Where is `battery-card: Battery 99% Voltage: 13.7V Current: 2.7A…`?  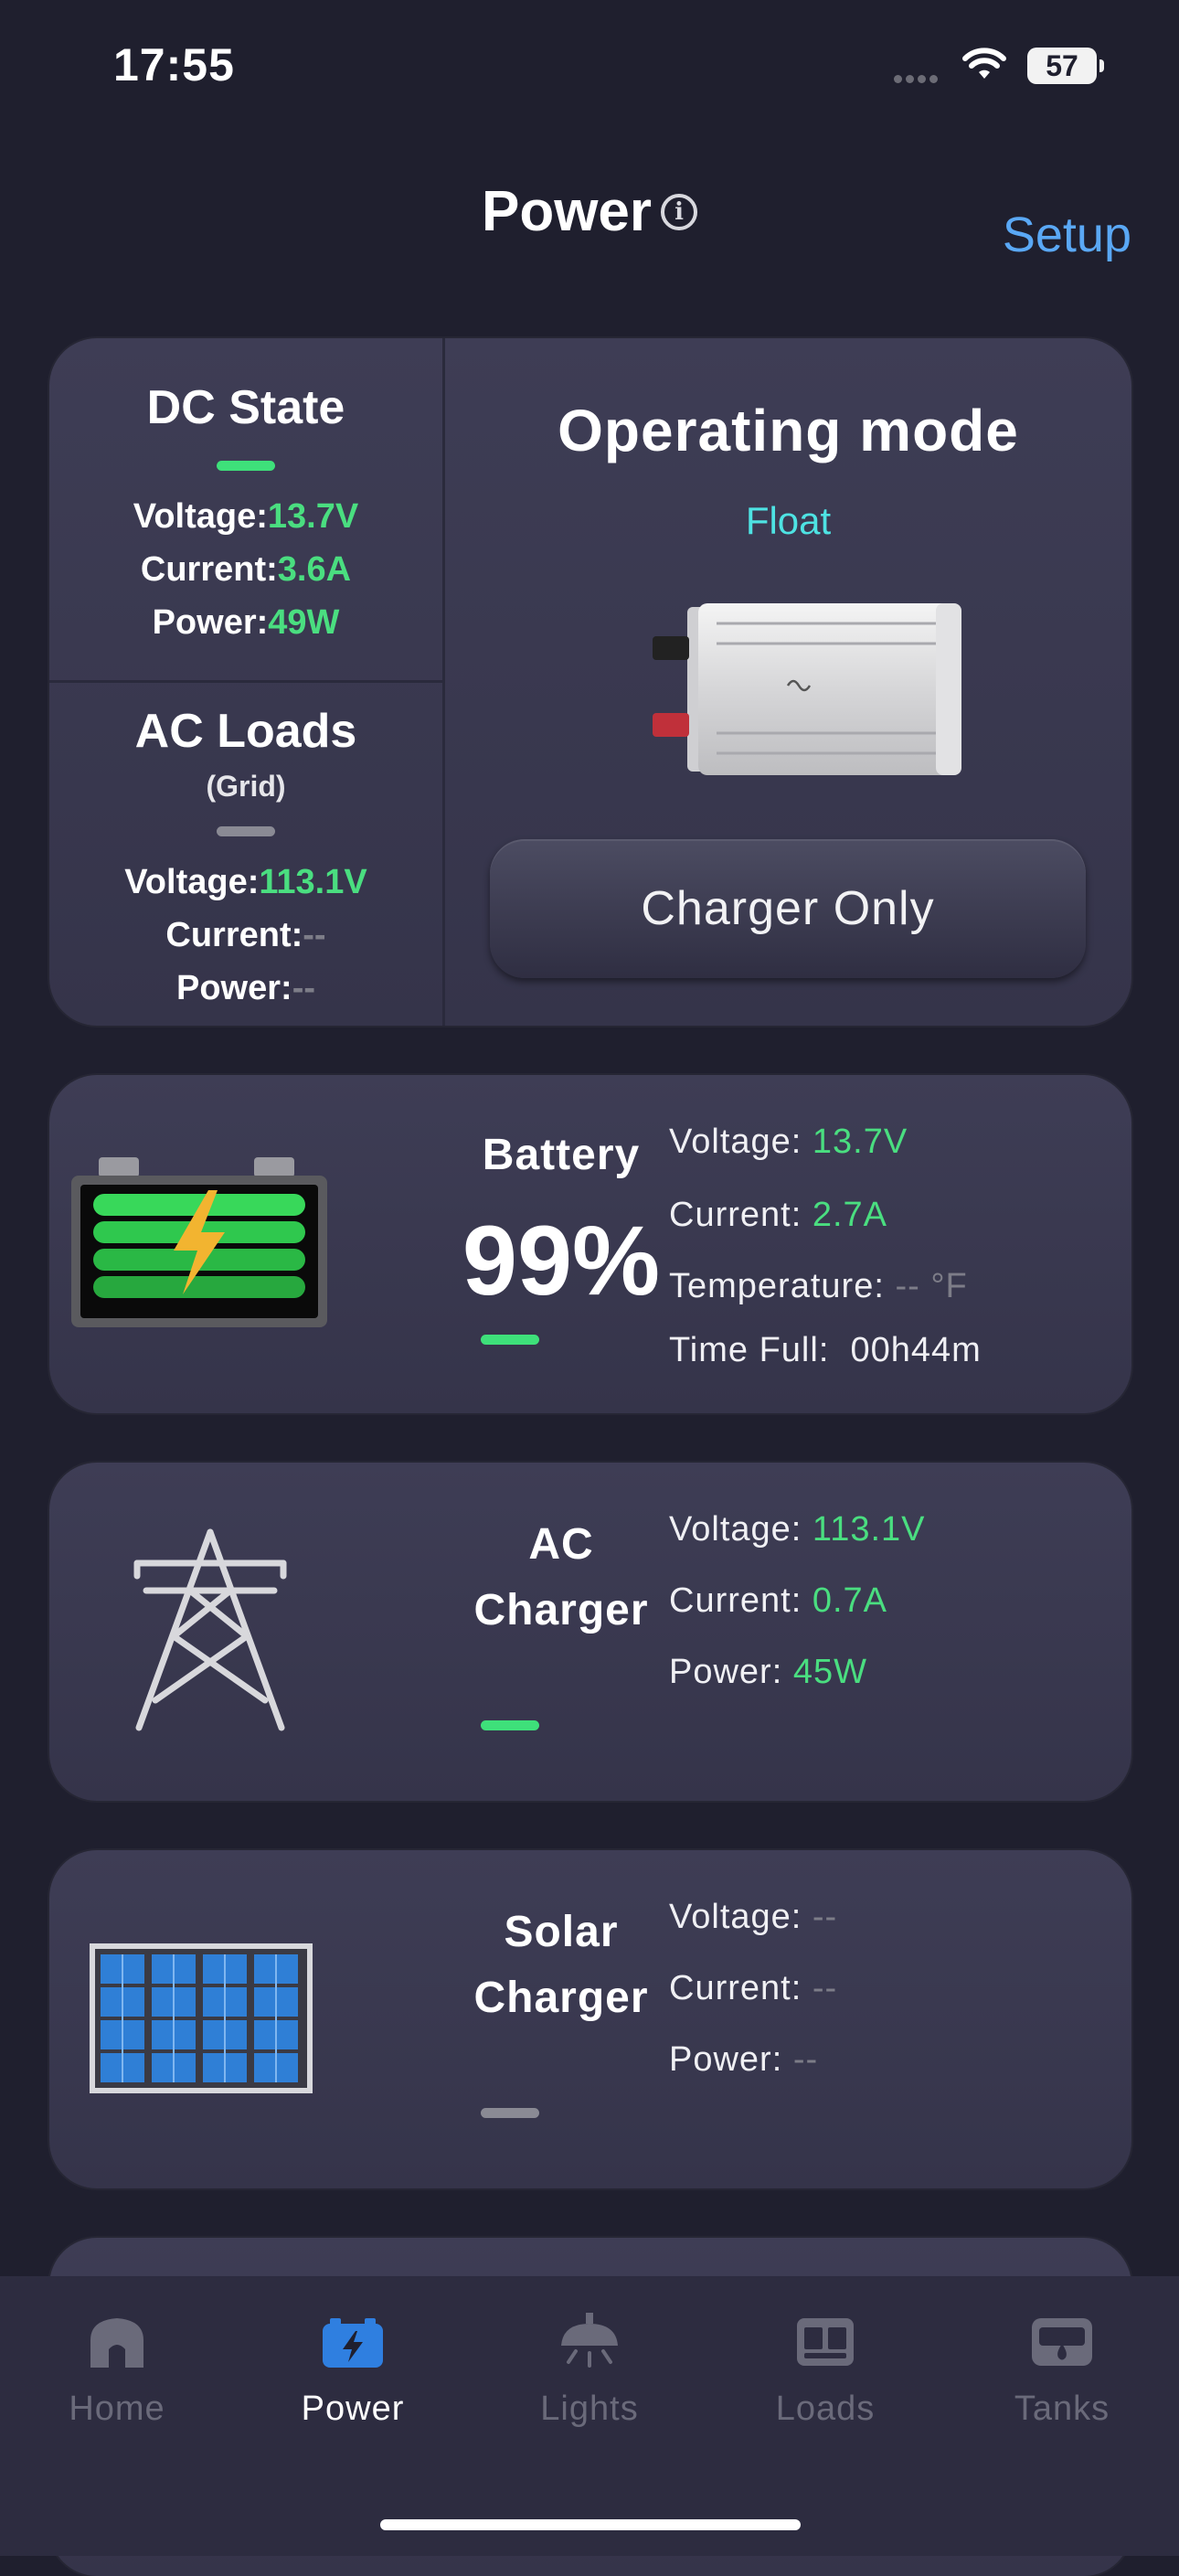 battery-card: Battery 99% Voltage: 13.7V Current: 2.7A… is located at coordinates (590, 1244).